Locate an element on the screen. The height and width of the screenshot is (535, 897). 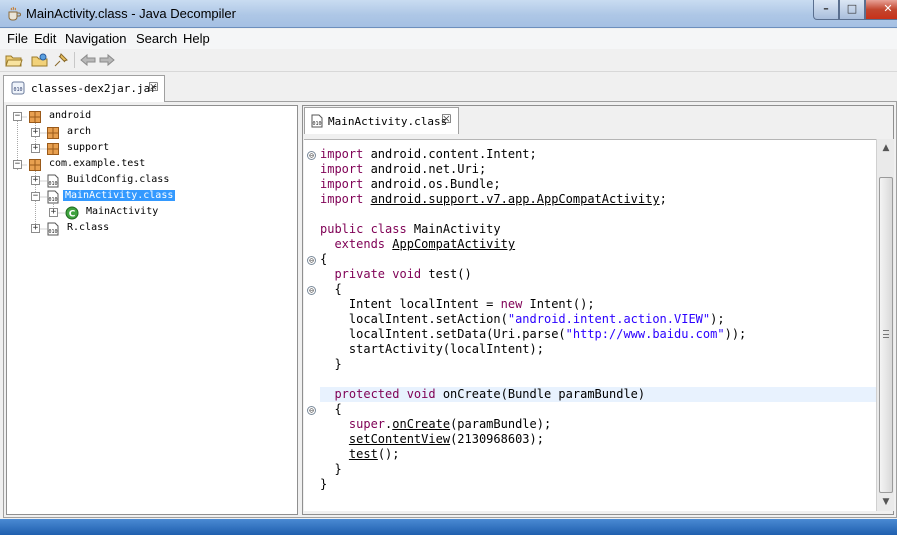
scrollbar-thumb is located at coordinates (886, 335).